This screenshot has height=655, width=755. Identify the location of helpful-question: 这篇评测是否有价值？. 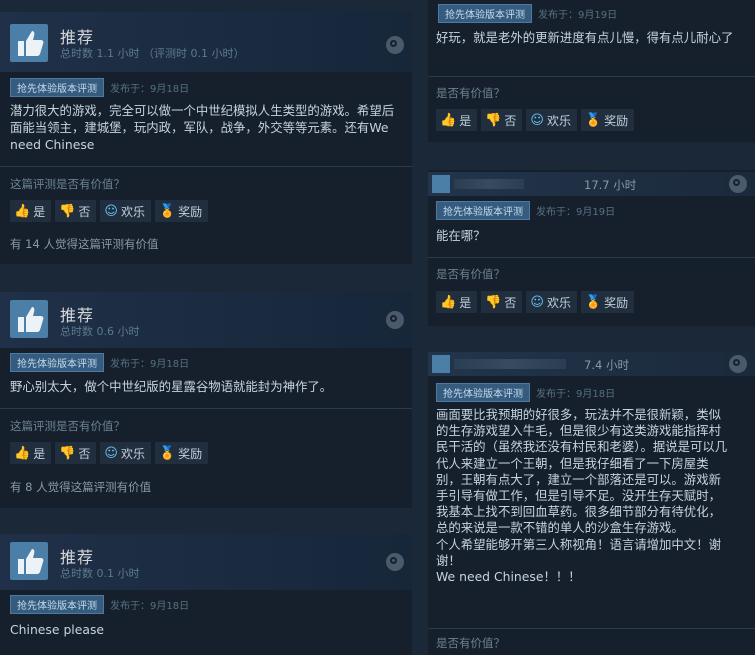
(67, 426).